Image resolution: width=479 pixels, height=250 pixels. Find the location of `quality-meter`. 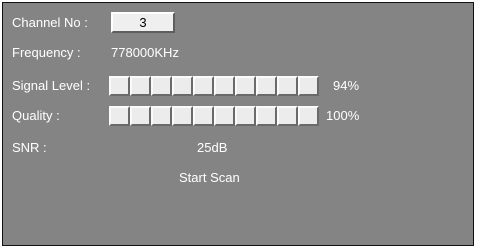

quality-meter is located at coordinates (214, 116).